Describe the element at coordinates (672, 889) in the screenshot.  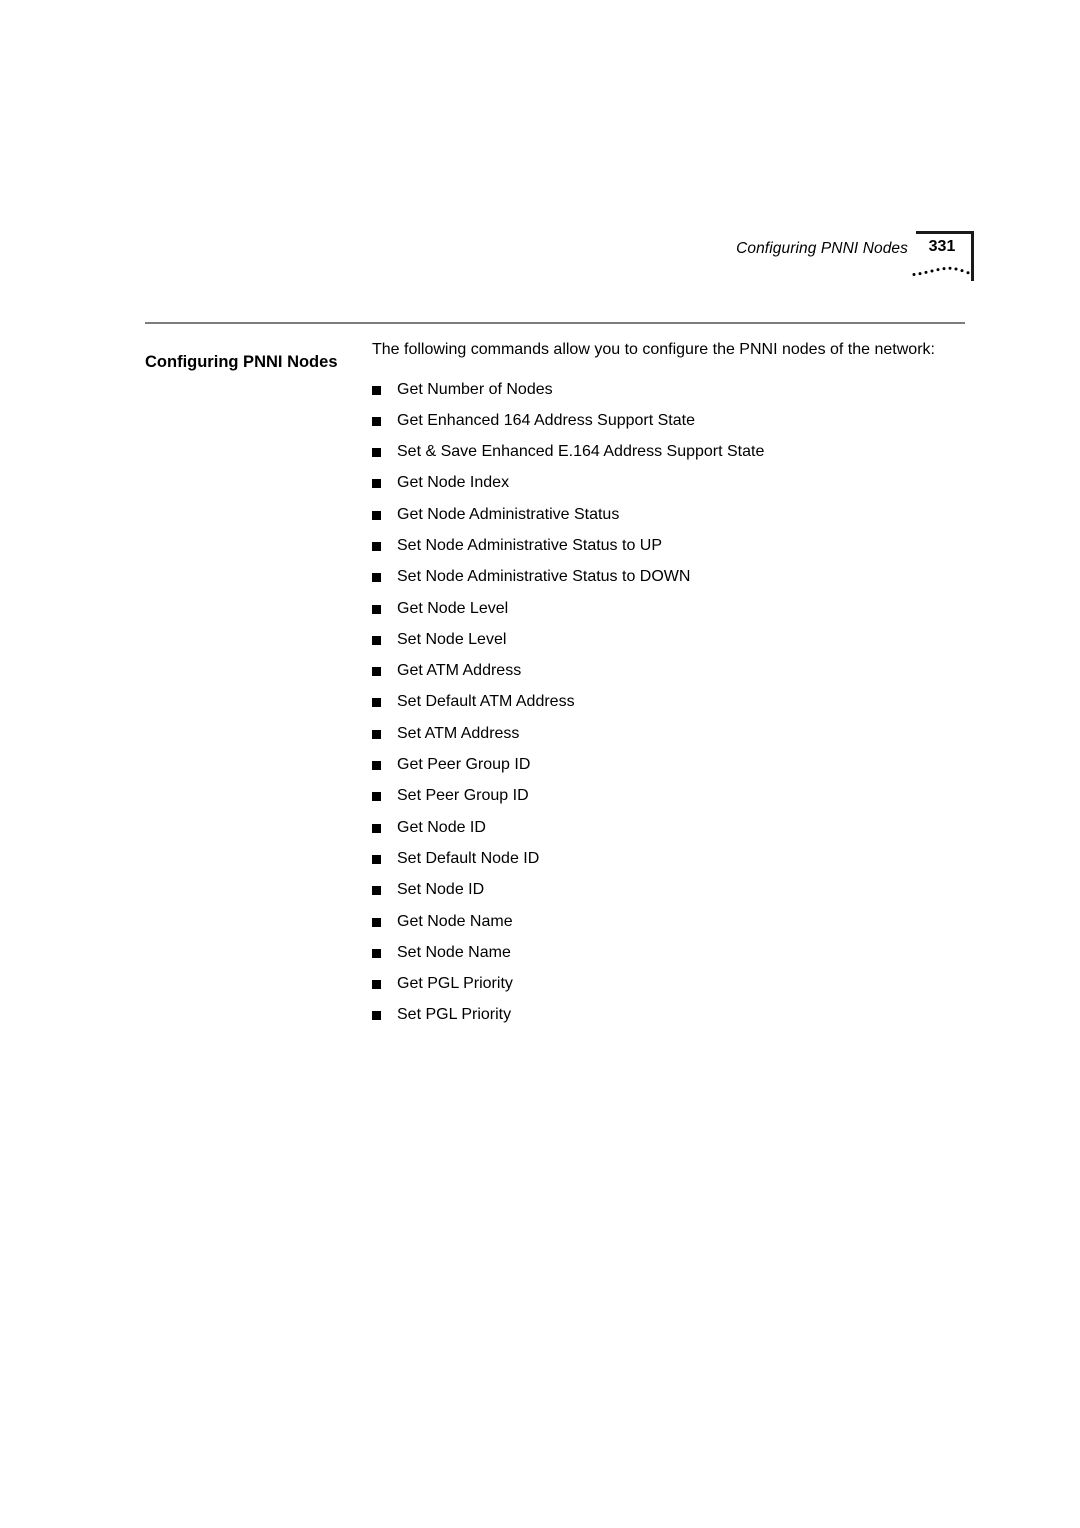
I see `list-item: Set Node ID` at that location.